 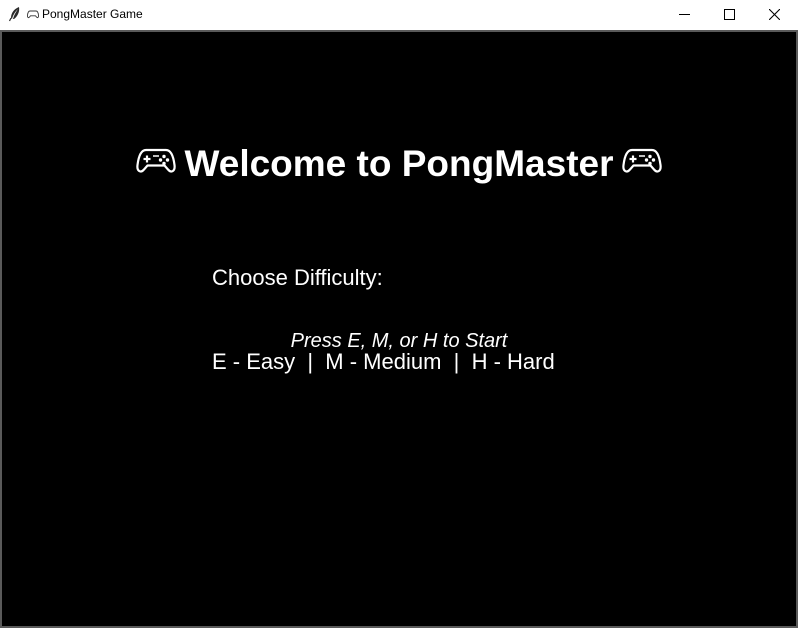 I want to click on close-icon, so click(x=774, y=14).